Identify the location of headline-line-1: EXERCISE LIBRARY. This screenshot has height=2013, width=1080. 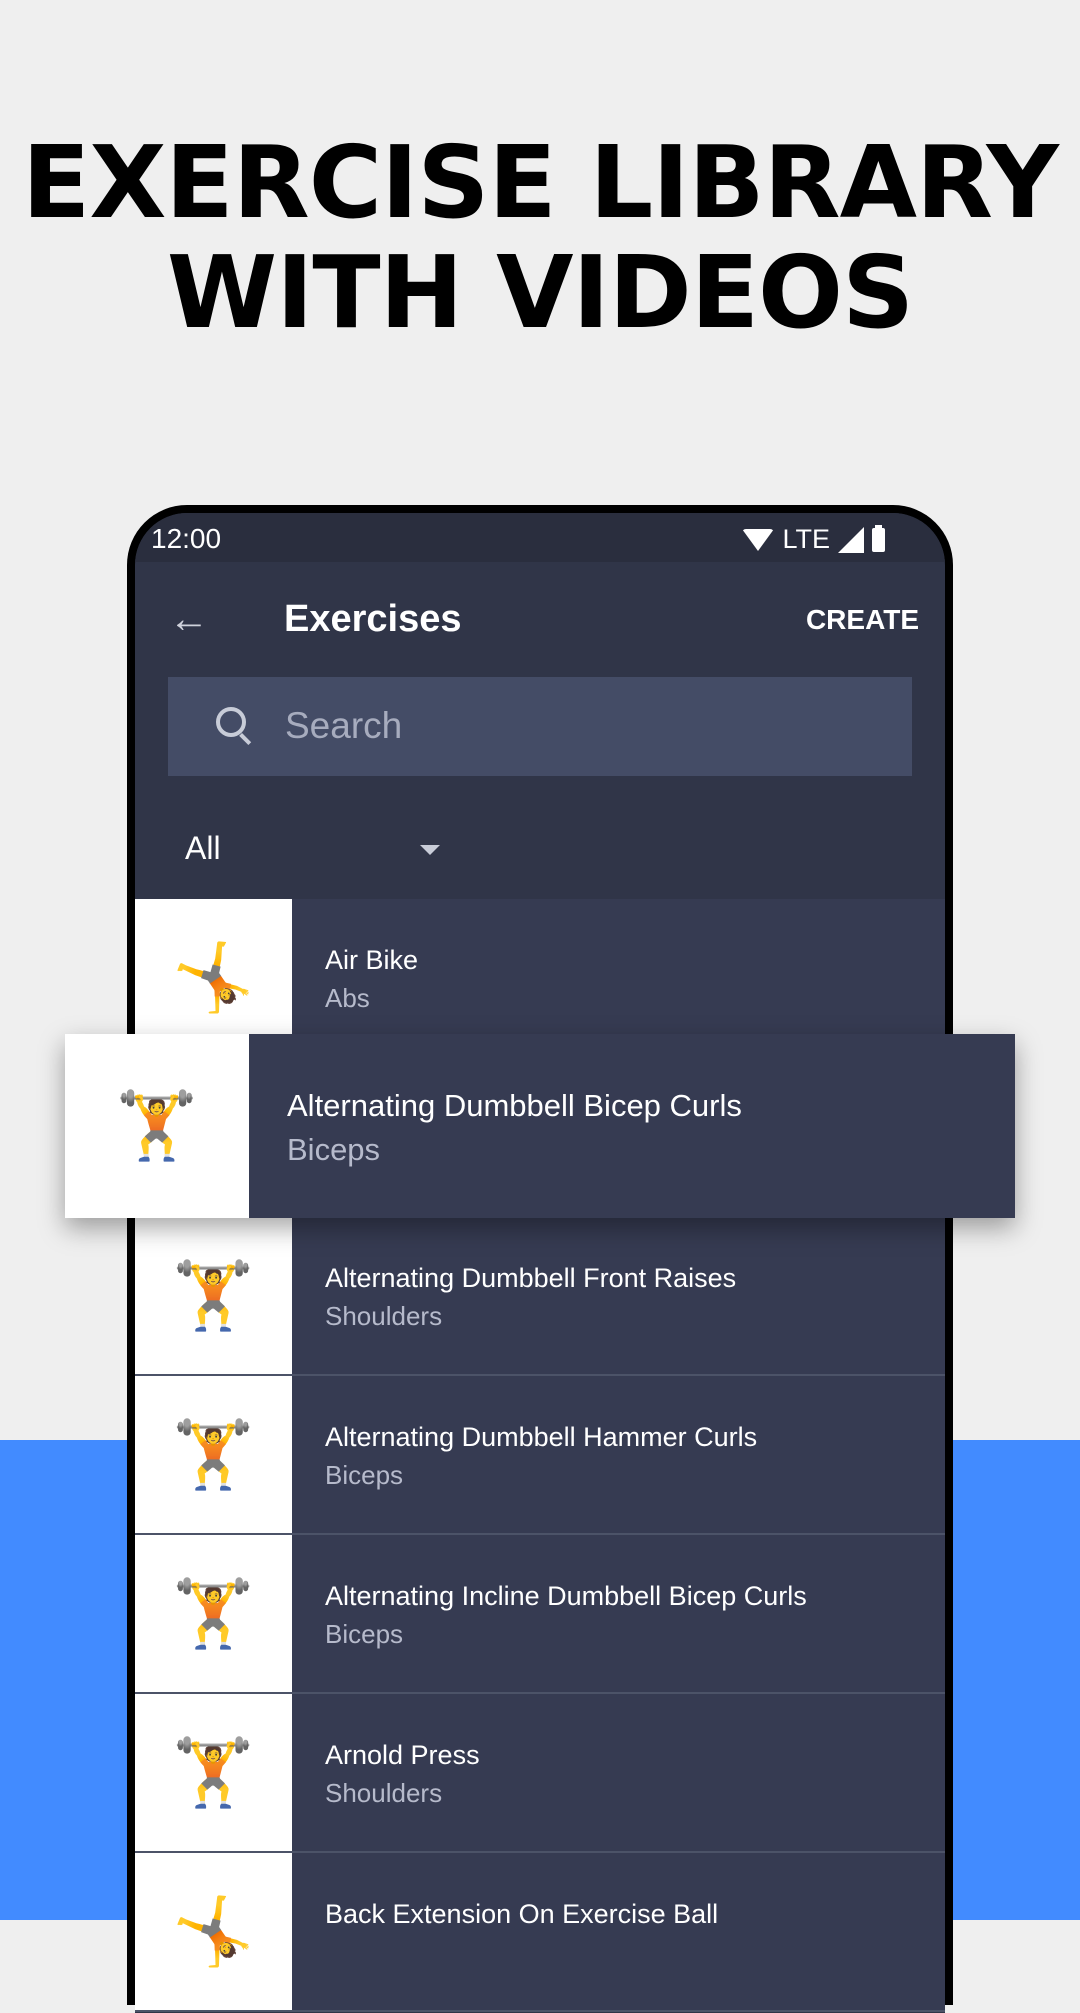
(540, 182).